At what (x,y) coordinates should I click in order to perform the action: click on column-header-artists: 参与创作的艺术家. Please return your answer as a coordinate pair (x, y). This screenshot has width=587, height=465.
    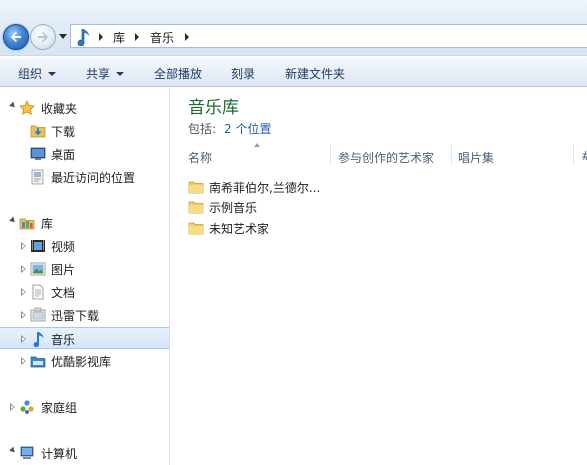
    Looking at the image, I should click on (386, 156).